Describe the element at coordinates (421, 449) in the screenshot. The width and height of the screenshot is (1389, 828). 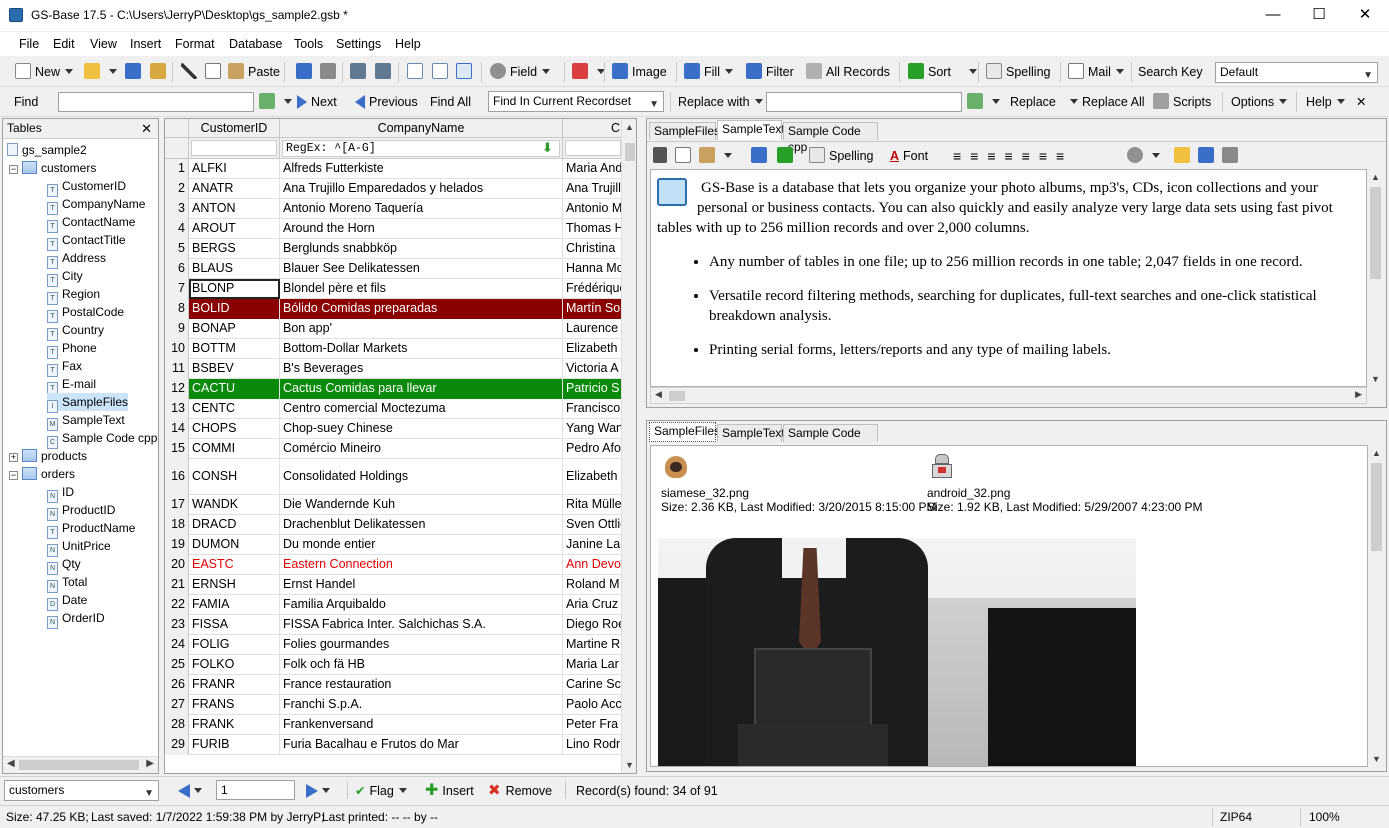
I see `cell-companyname: Comércio Mineiro` at that location.